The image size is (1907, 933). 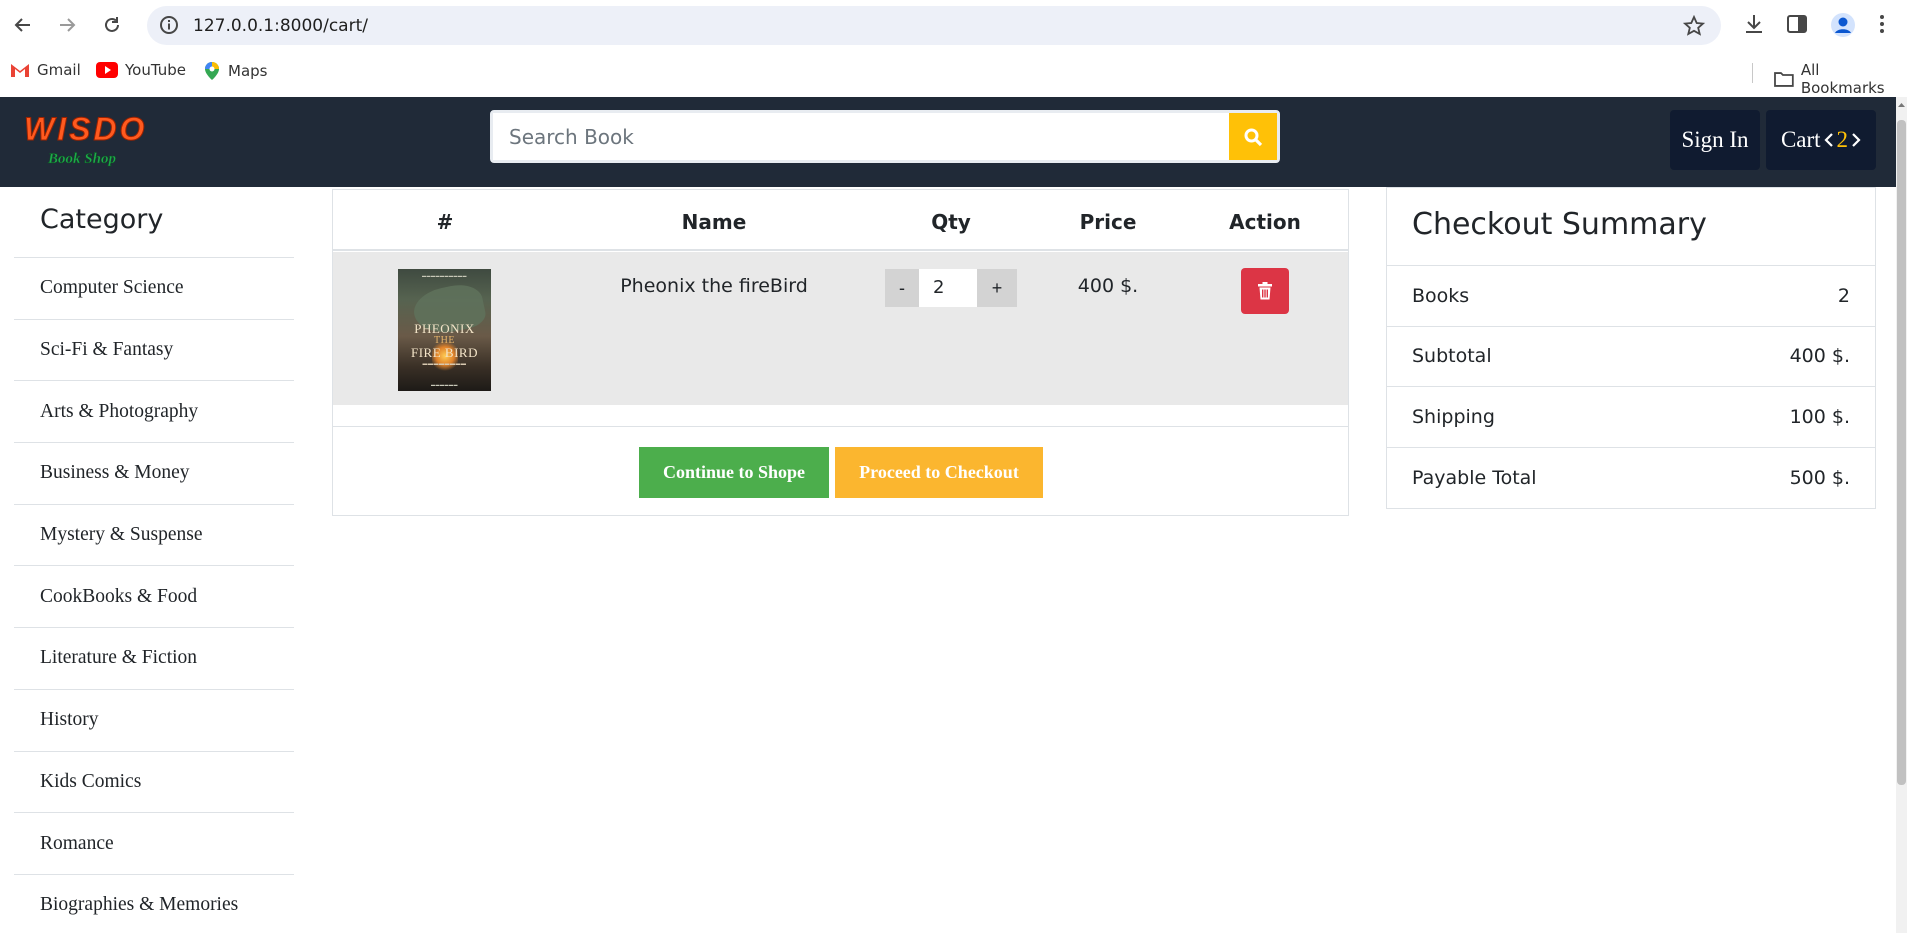 I want to click on back-button, so click(x=23, y=25).